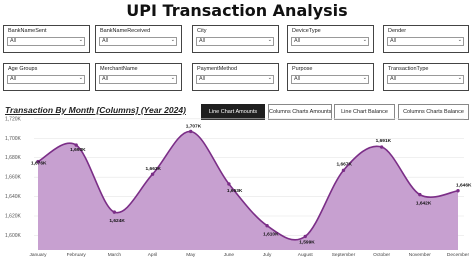 The width and height of the screenshot is (474, 261). I want to click on y-tick-label: 1,680K, so click(13, 158).